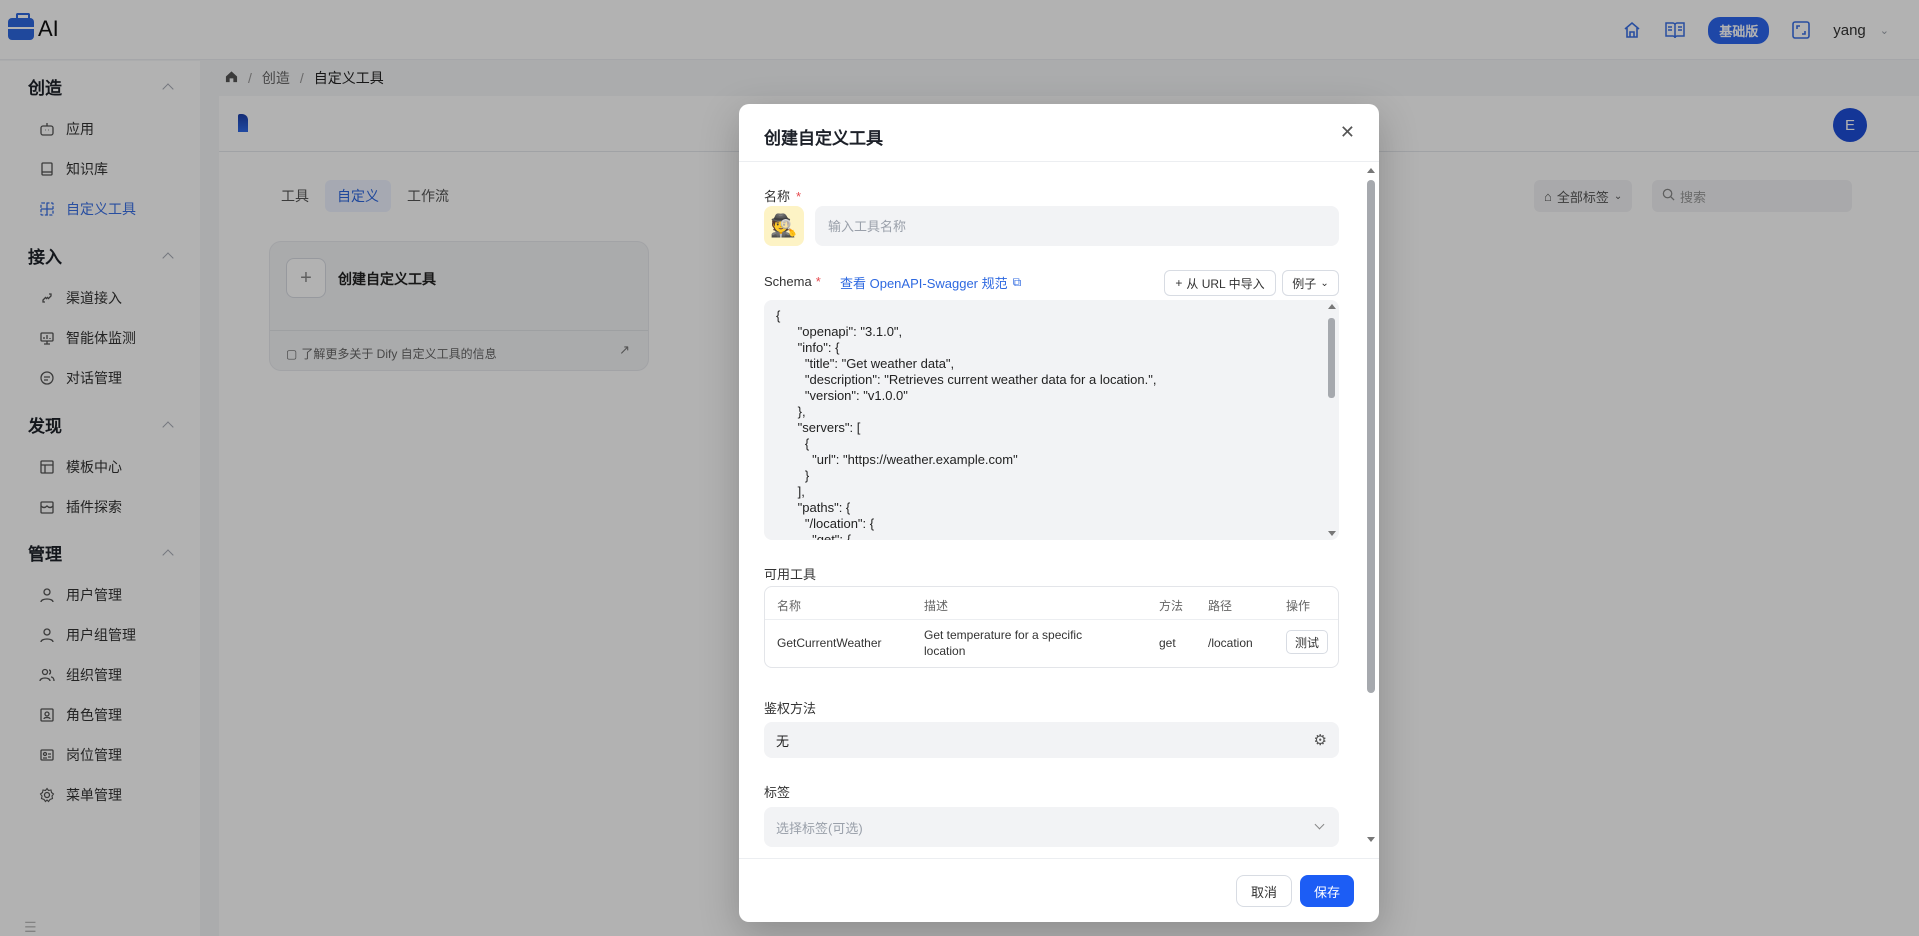 Image resolution: width=1919 pixels, height=936 pixels. I want to click on close-icon: ✕, so click(1347, 132).